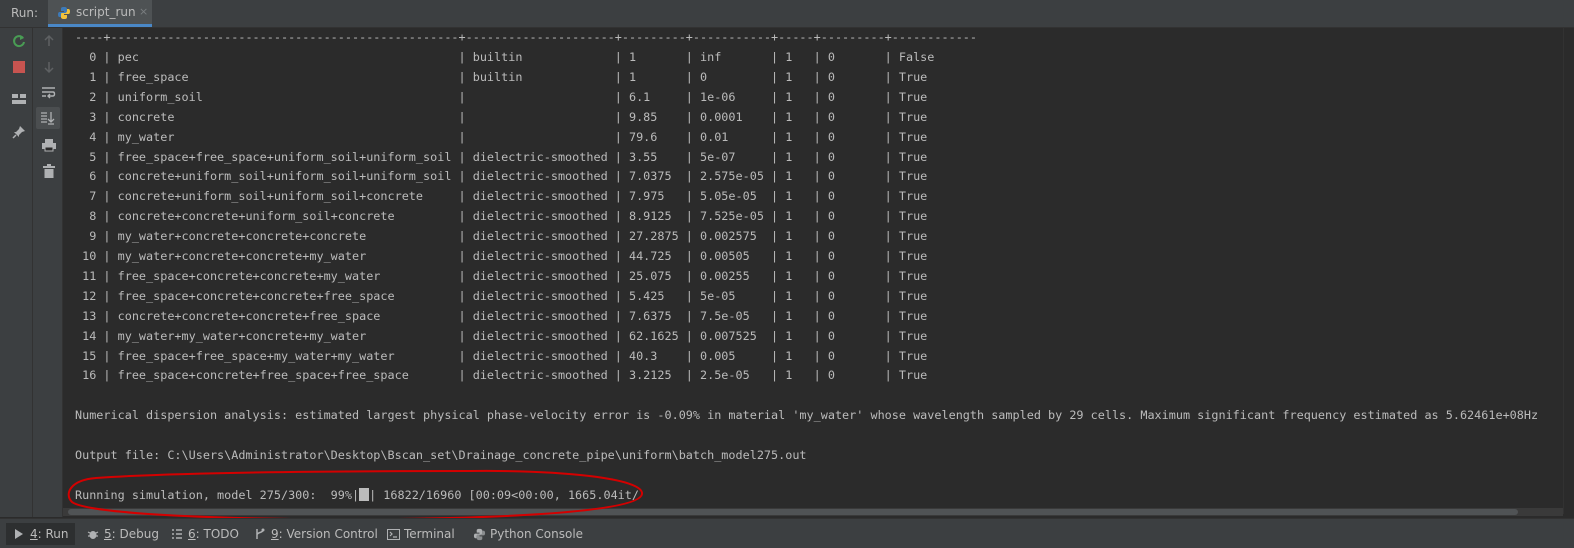 Image resolution: width=1574 pixels, height=548 pixels. What do you see at coordinates (793, 512) in the screenshot?
I see `scrollbar-thumb` at bounding box center [793, 512].